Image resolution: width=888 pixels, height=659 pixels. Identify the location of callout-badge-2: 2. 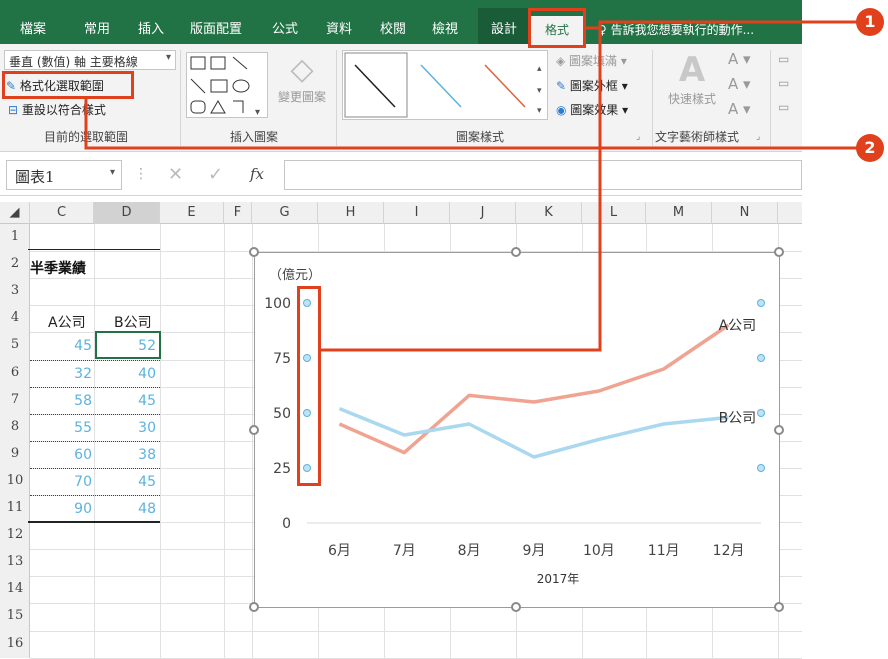
(870, 148).